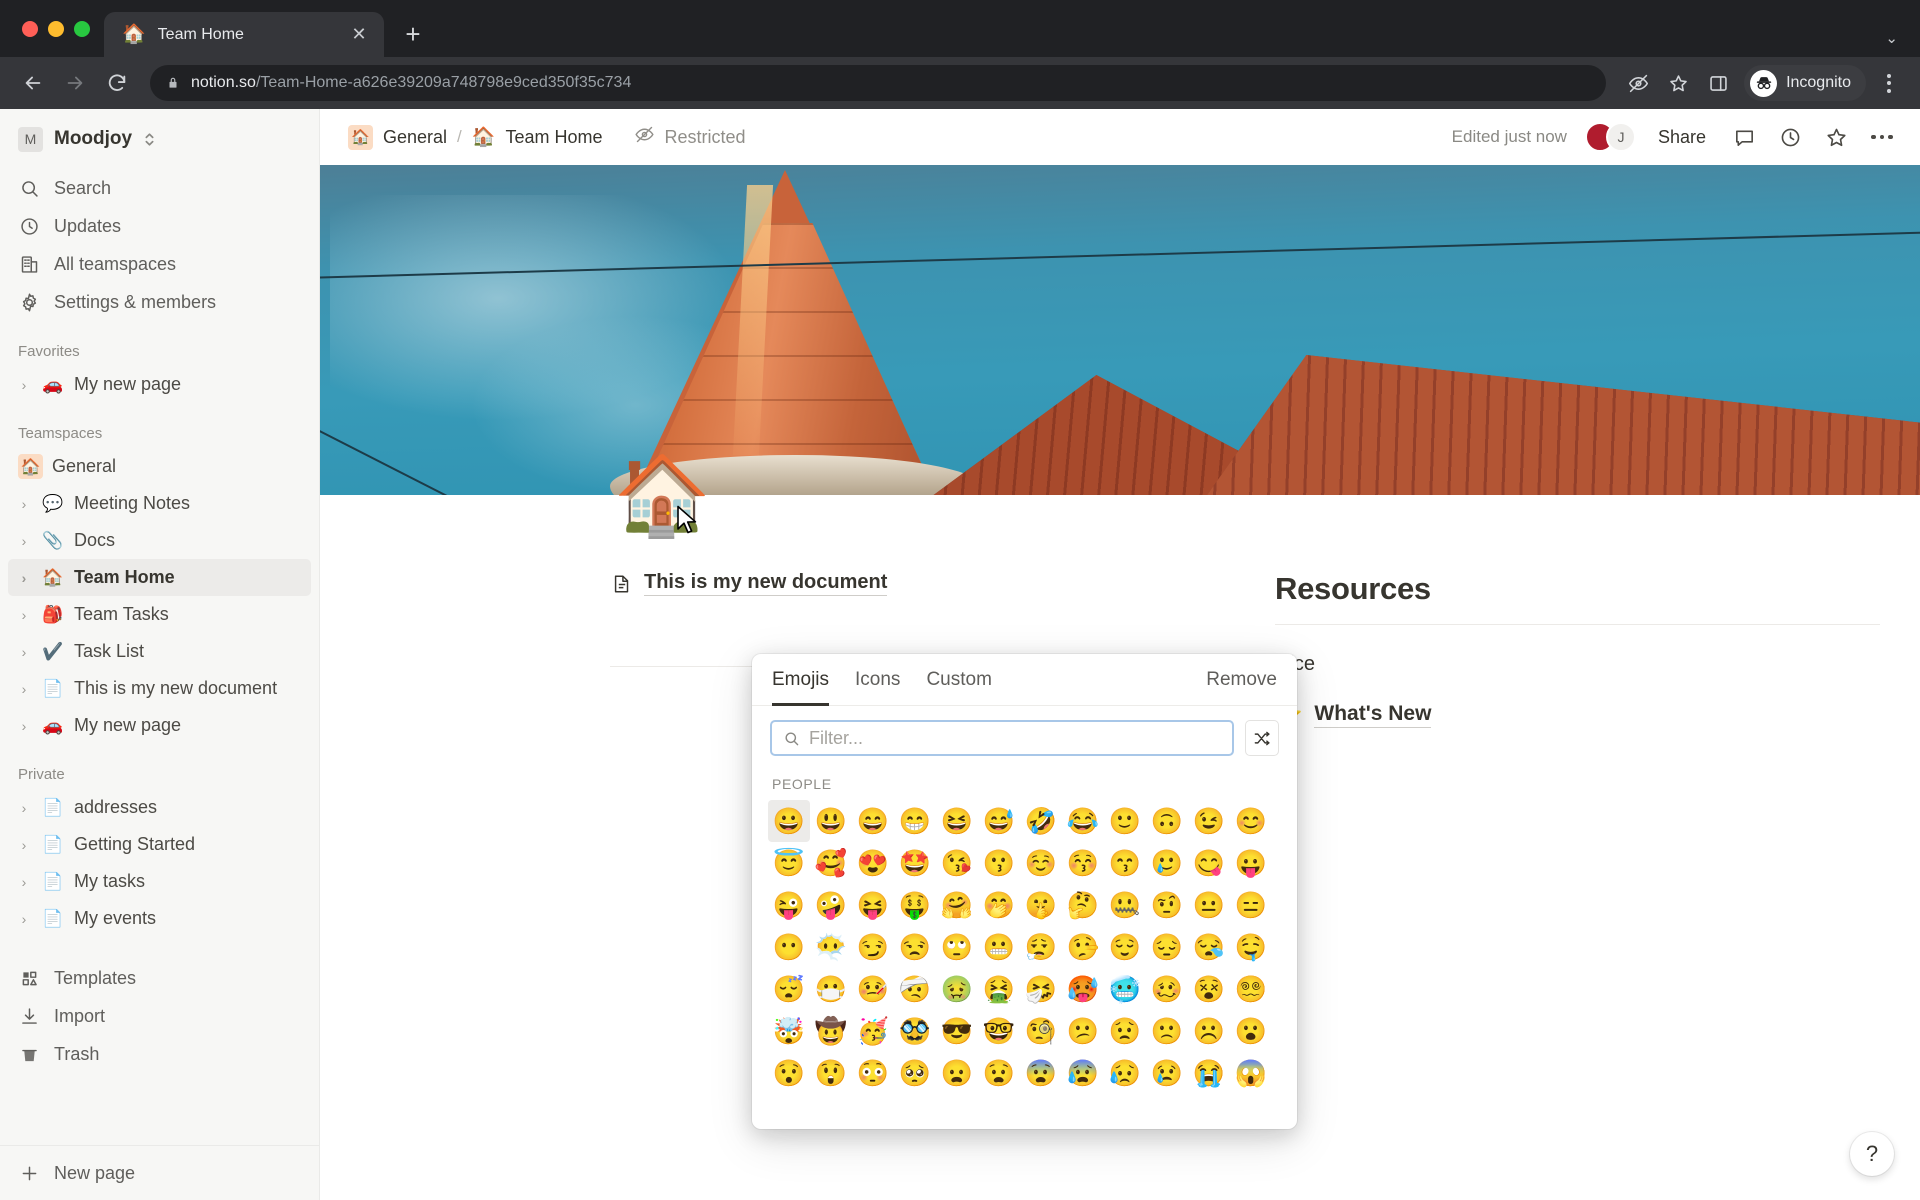 This screenshot has height=1200, width=1920. I want to click on emoji-cell: ☺️, so click(1041, 863).